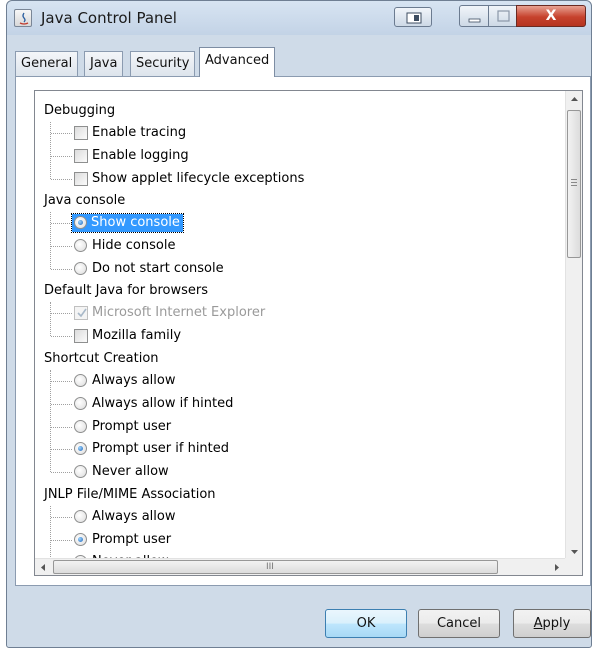 Image resolution: width=598 pixels, height=652 pixels. What do you see at coordinates (300, 472) in the screenshot?
I see `option-shortcut-never-allow: Never allow` at bounding box center [300, 472].